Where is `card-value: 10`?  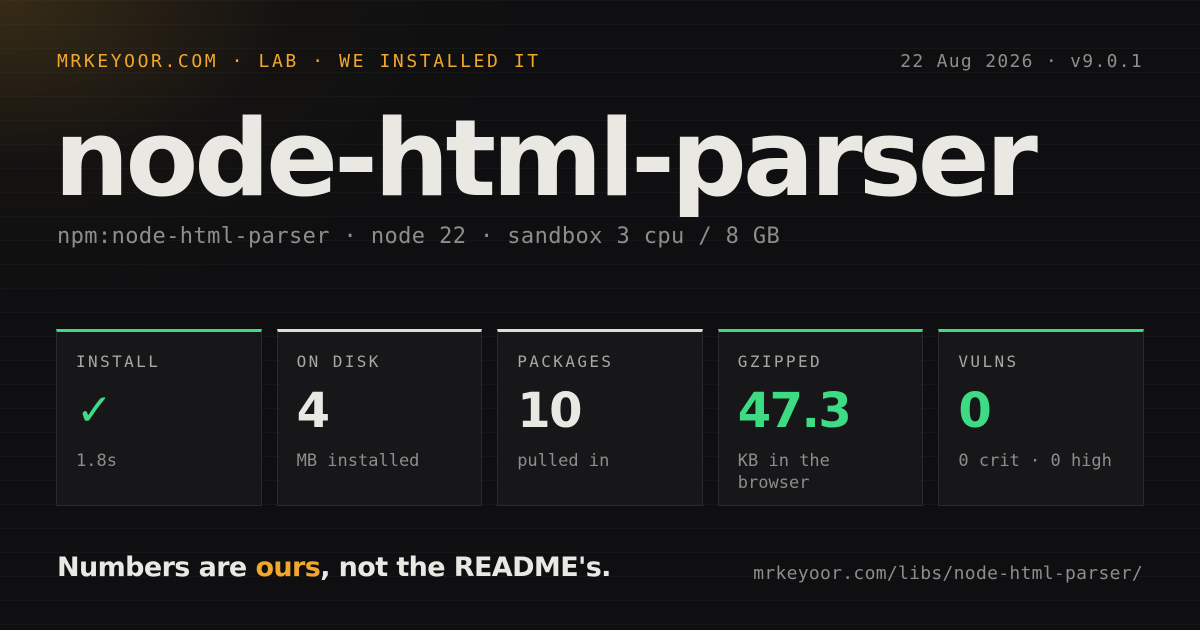 card-value: 10 is located at coordinates (549, 411).